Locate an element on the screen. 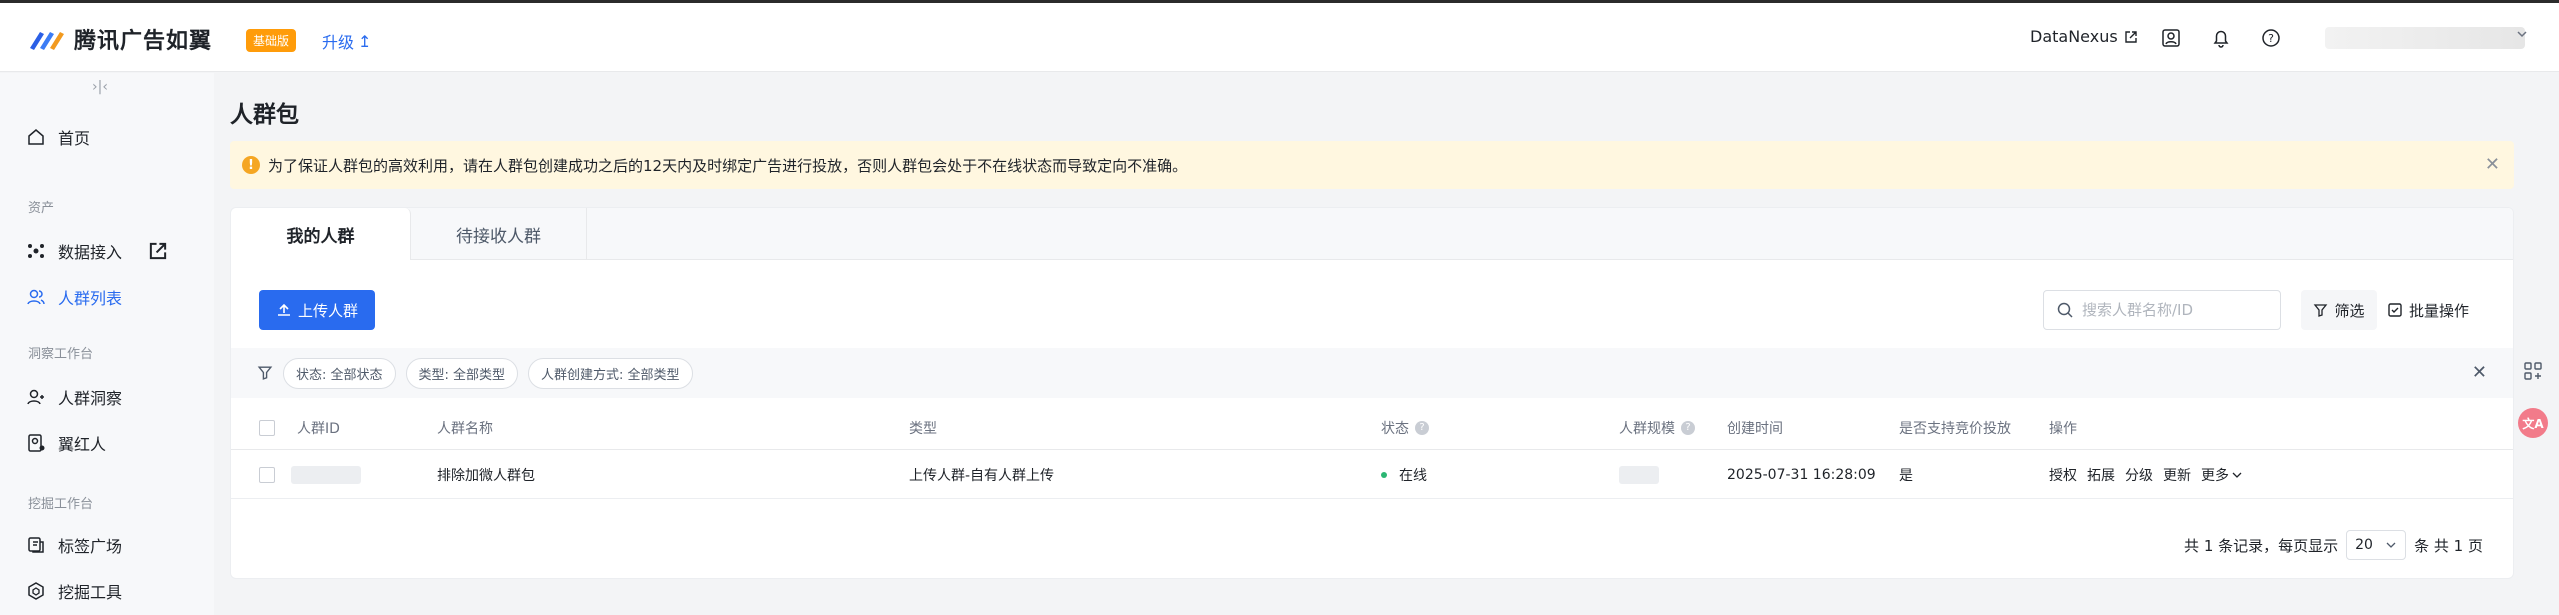  warning-icon: ! is located at coordinates (251, 165).